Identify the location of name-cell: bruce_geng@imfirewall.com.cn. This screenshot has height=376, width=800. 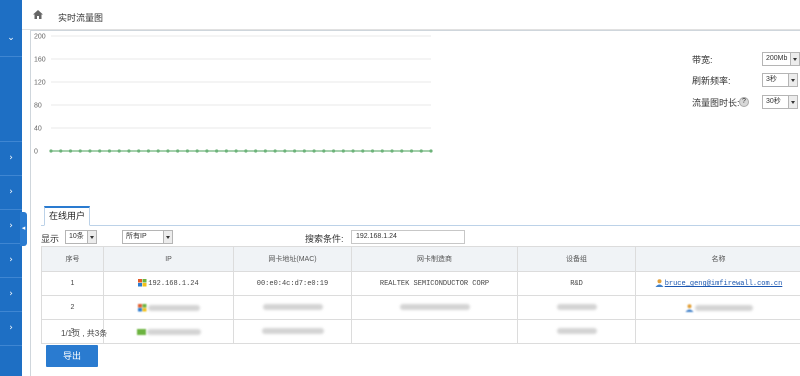
(717, 283).